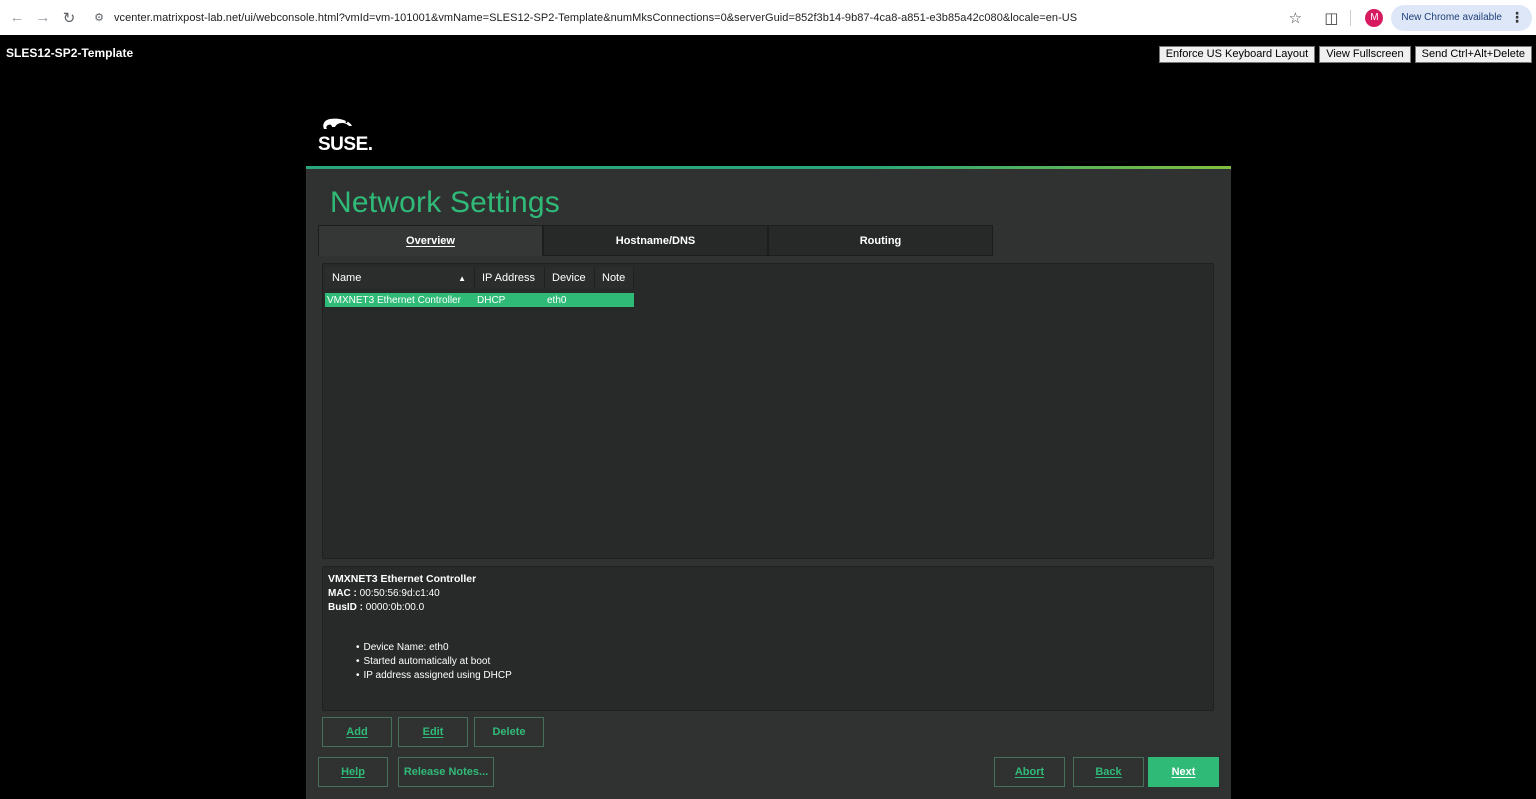  I want to click on tab-bar: Overview Hostname/DNS Routing, so click(655, 240).